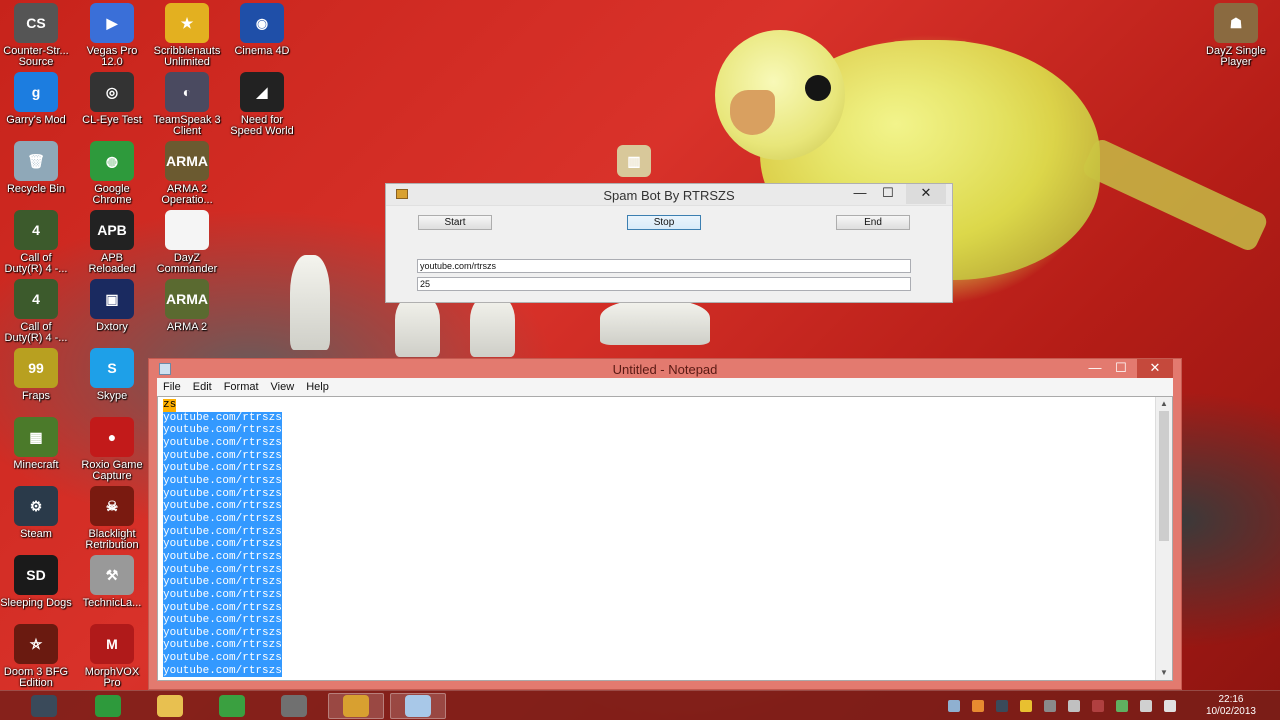 The height and width of the screenshot is (720, 1280). Describe the element at coordinates (112, 396) in the screenshot. I see `desktop-icon-label: Skype` at that location.